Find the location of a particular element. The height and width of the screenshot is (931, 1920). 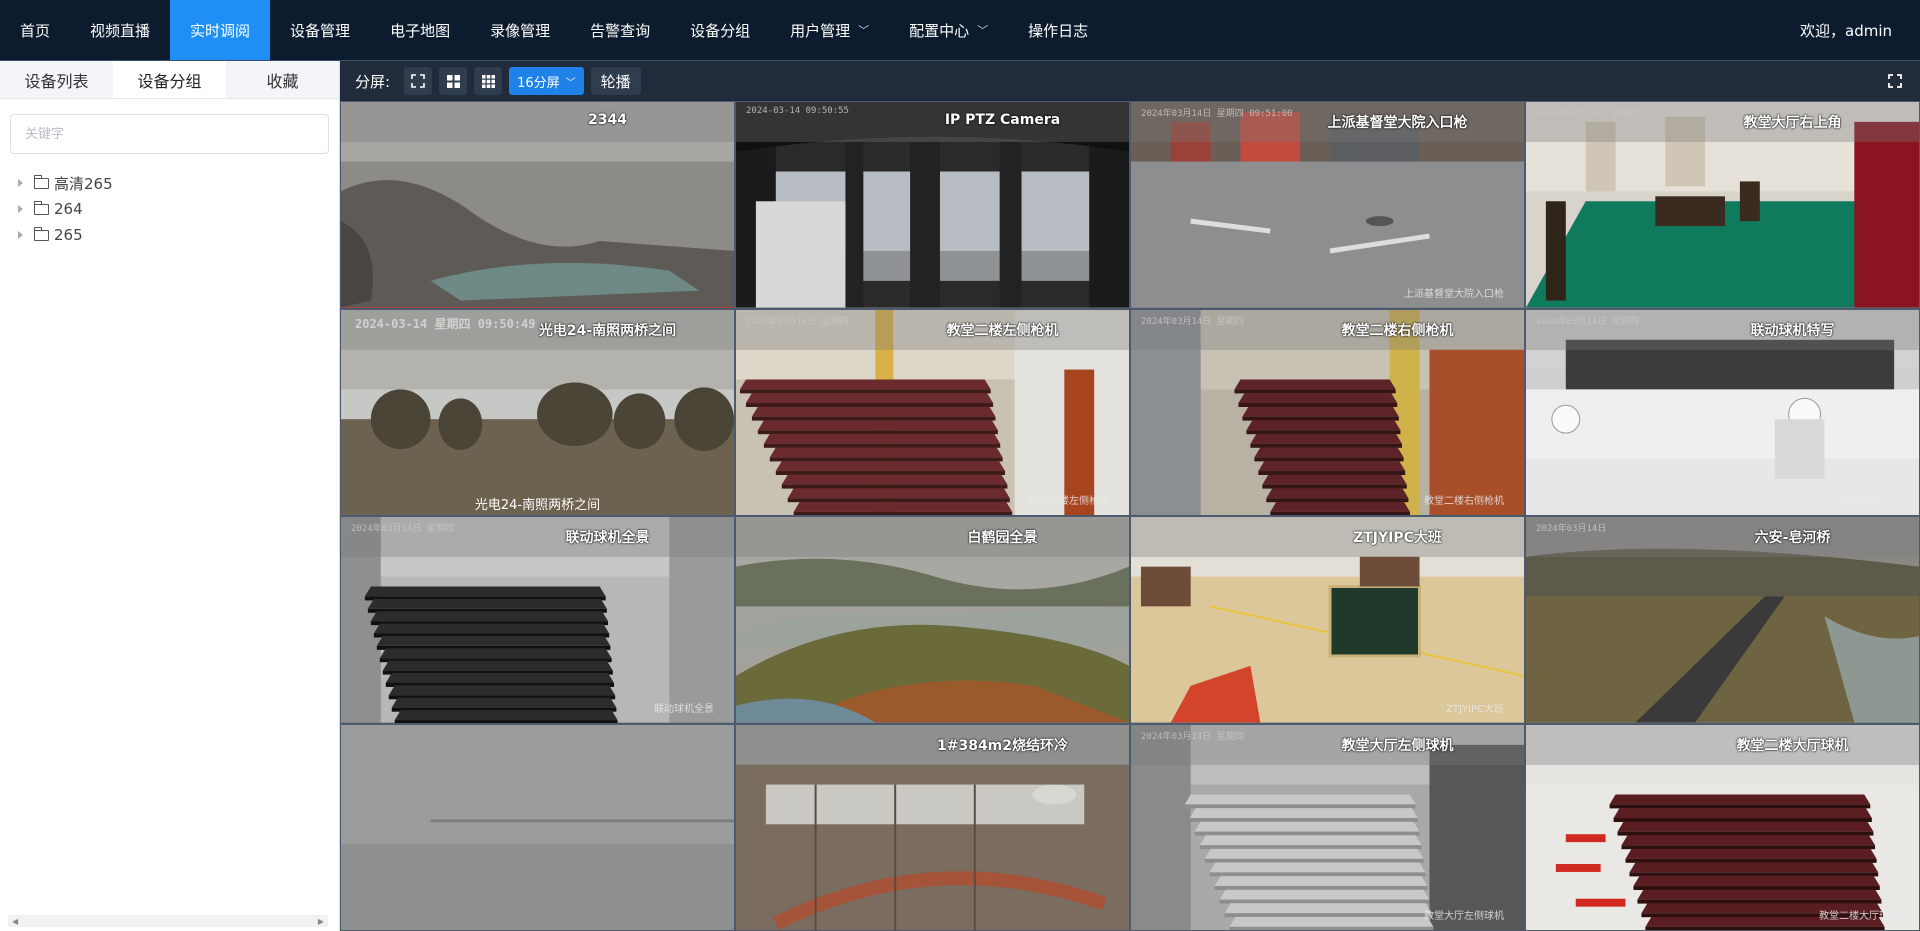

camera-osd-caption: 联动球机特写 is located at coordinates (1869, 501).